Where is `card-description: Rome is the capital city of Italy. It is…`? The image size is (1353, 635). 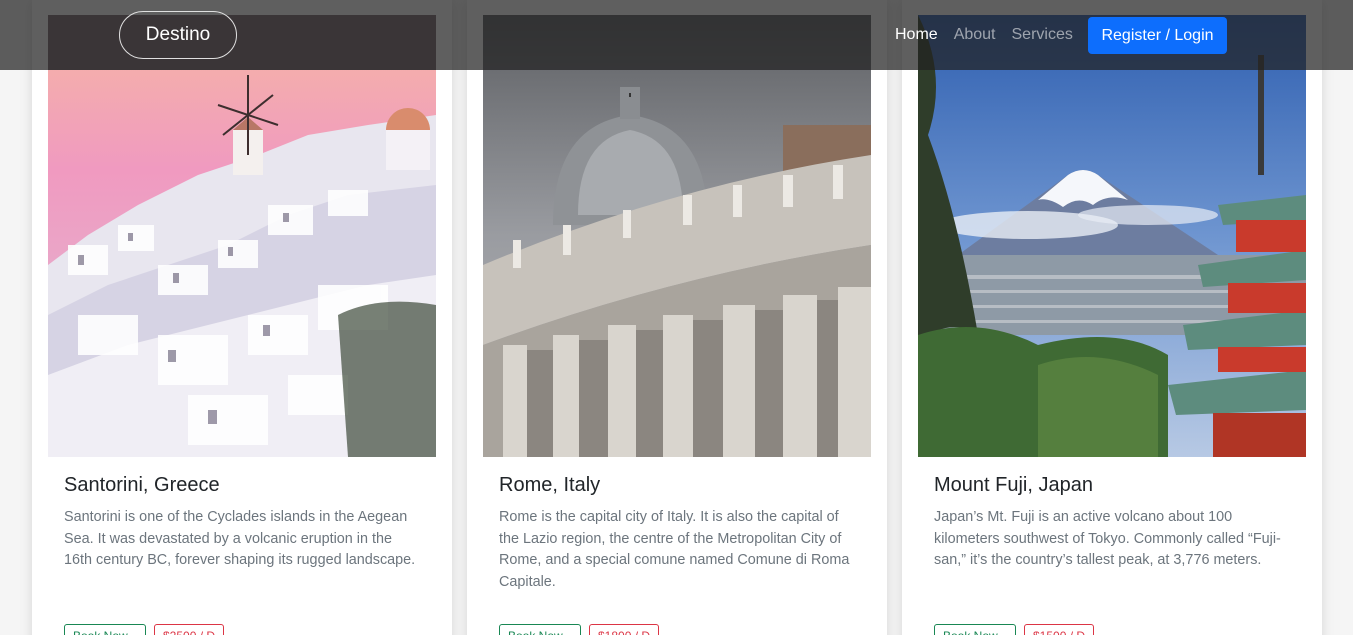
card-description: Rome is the capital city of Italy. It is… is located at coordinates (674, 549).